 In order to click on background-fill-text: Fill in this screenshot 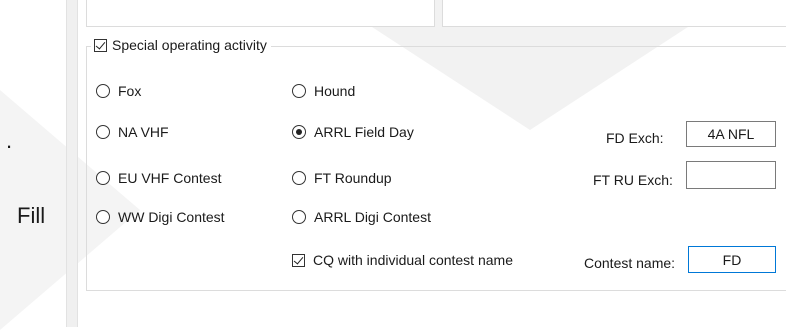, I will do `click(31, 215)`.